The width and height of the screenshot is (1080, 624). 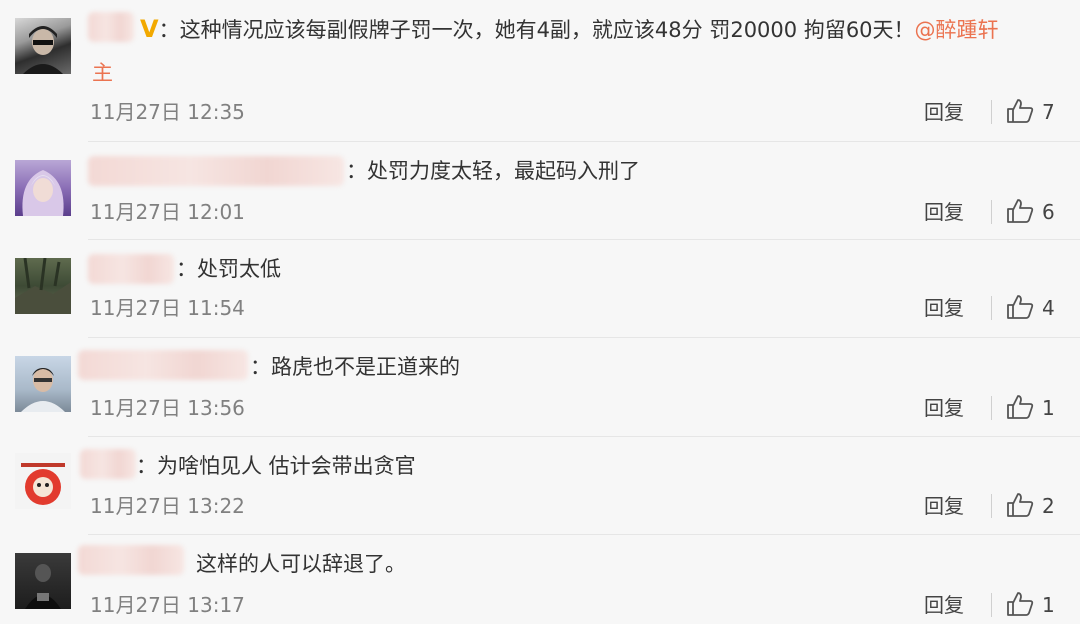 What do you see at coordinates (228, 269) in the screenshot?
I see `comment-body: ：处罚太低` at bounding box center [228, 269].